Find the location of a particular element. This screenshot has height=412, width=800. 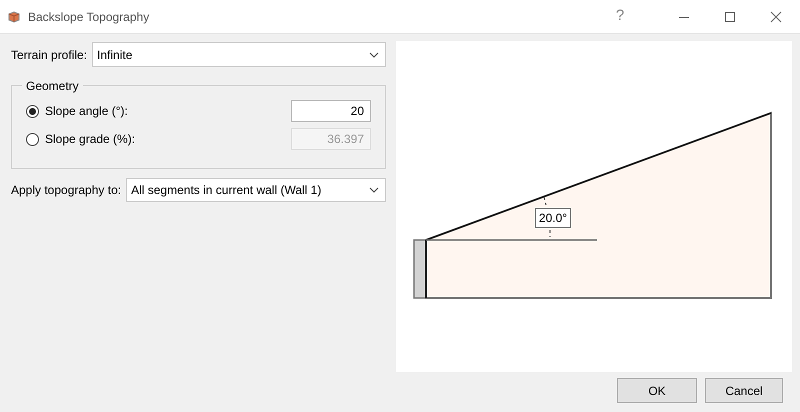

field-label: Terrain profile: is located at coordinates (49, 55).